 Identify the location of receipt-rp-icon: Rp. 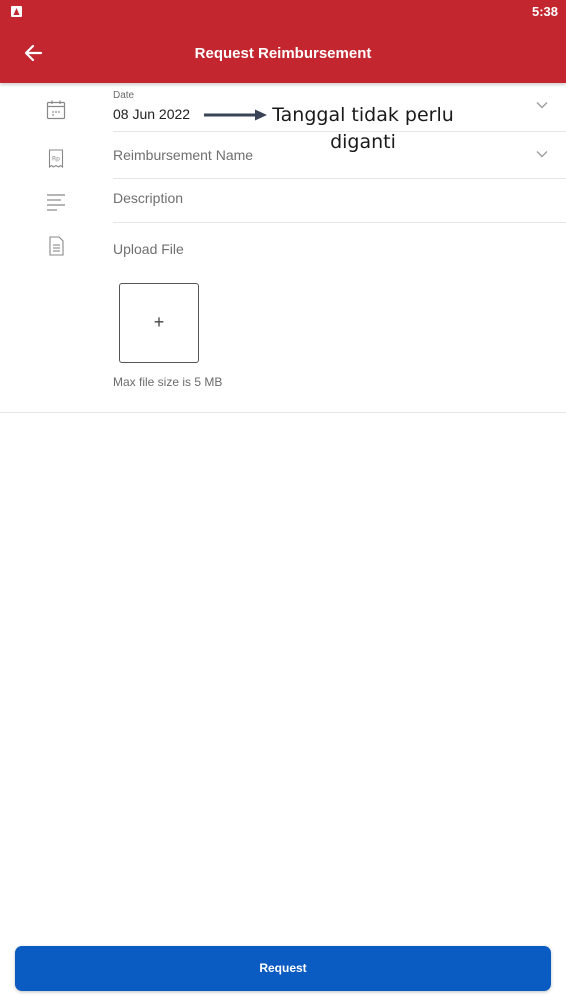
(56, 159).